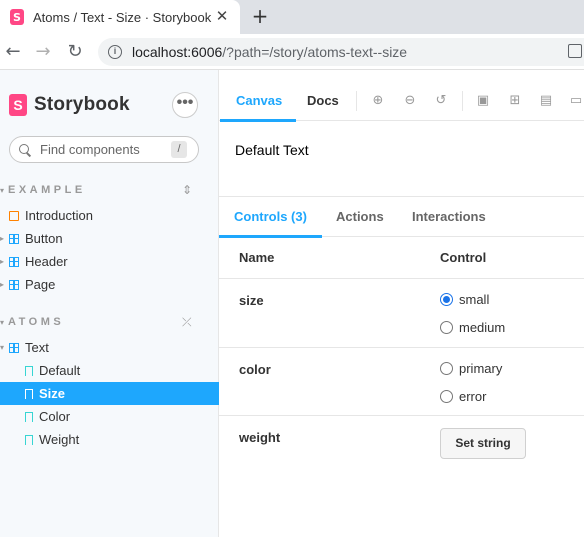 The width and height of the screenshot is (584, 537). What do you see at coordinates (481, 368) in the screenshot?
I see `radio-label: primary` at bounding box center [481, 368].